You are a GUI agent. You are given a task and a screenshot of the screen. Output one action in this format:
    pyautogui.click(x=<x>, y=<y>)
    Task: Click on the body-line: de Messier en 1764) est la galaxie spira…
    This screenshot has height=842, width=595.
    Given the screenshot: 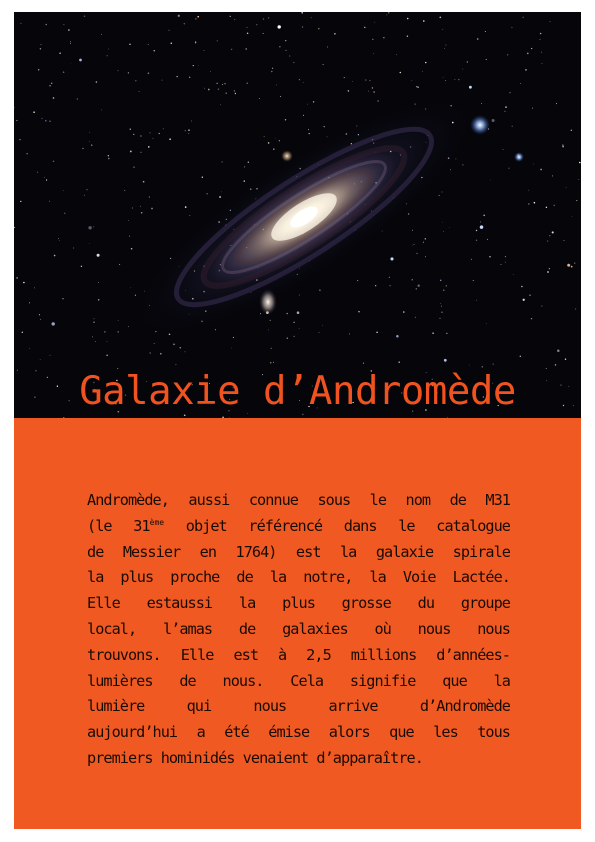 What is the action you would take?
    pyautogui.click(x=299, y=551)
    